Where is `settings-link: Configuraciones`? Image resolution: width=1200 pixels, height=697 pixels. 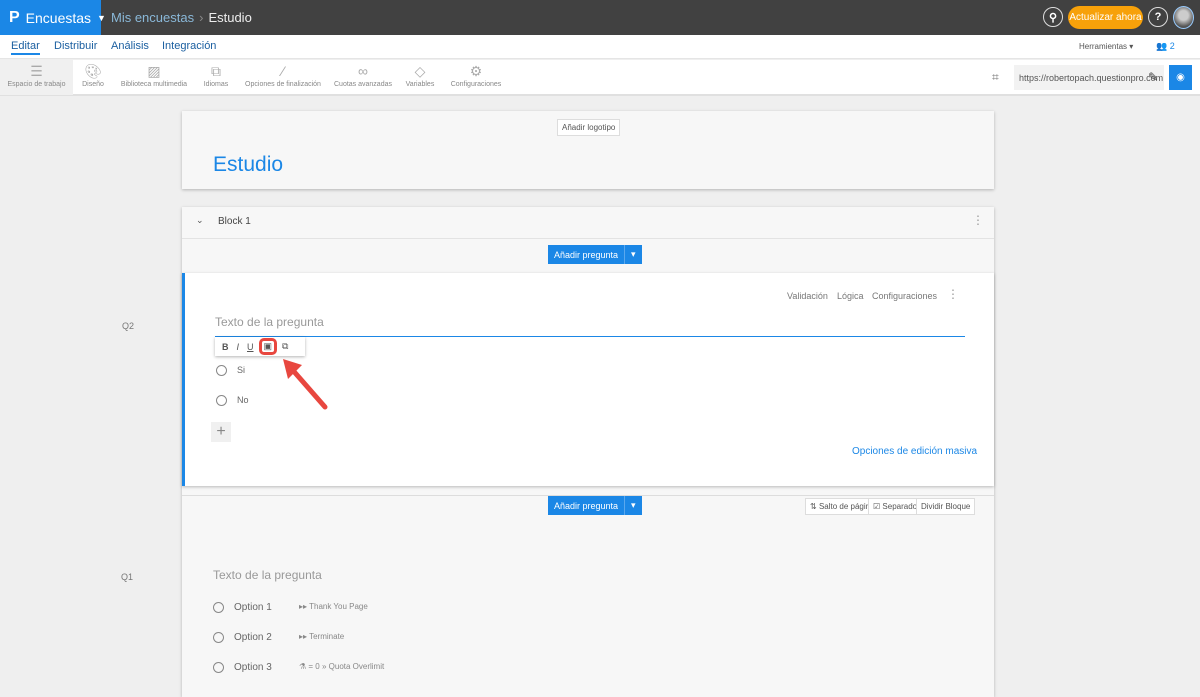 settings-link: Configuraciones is located at coordinates (904, 296).